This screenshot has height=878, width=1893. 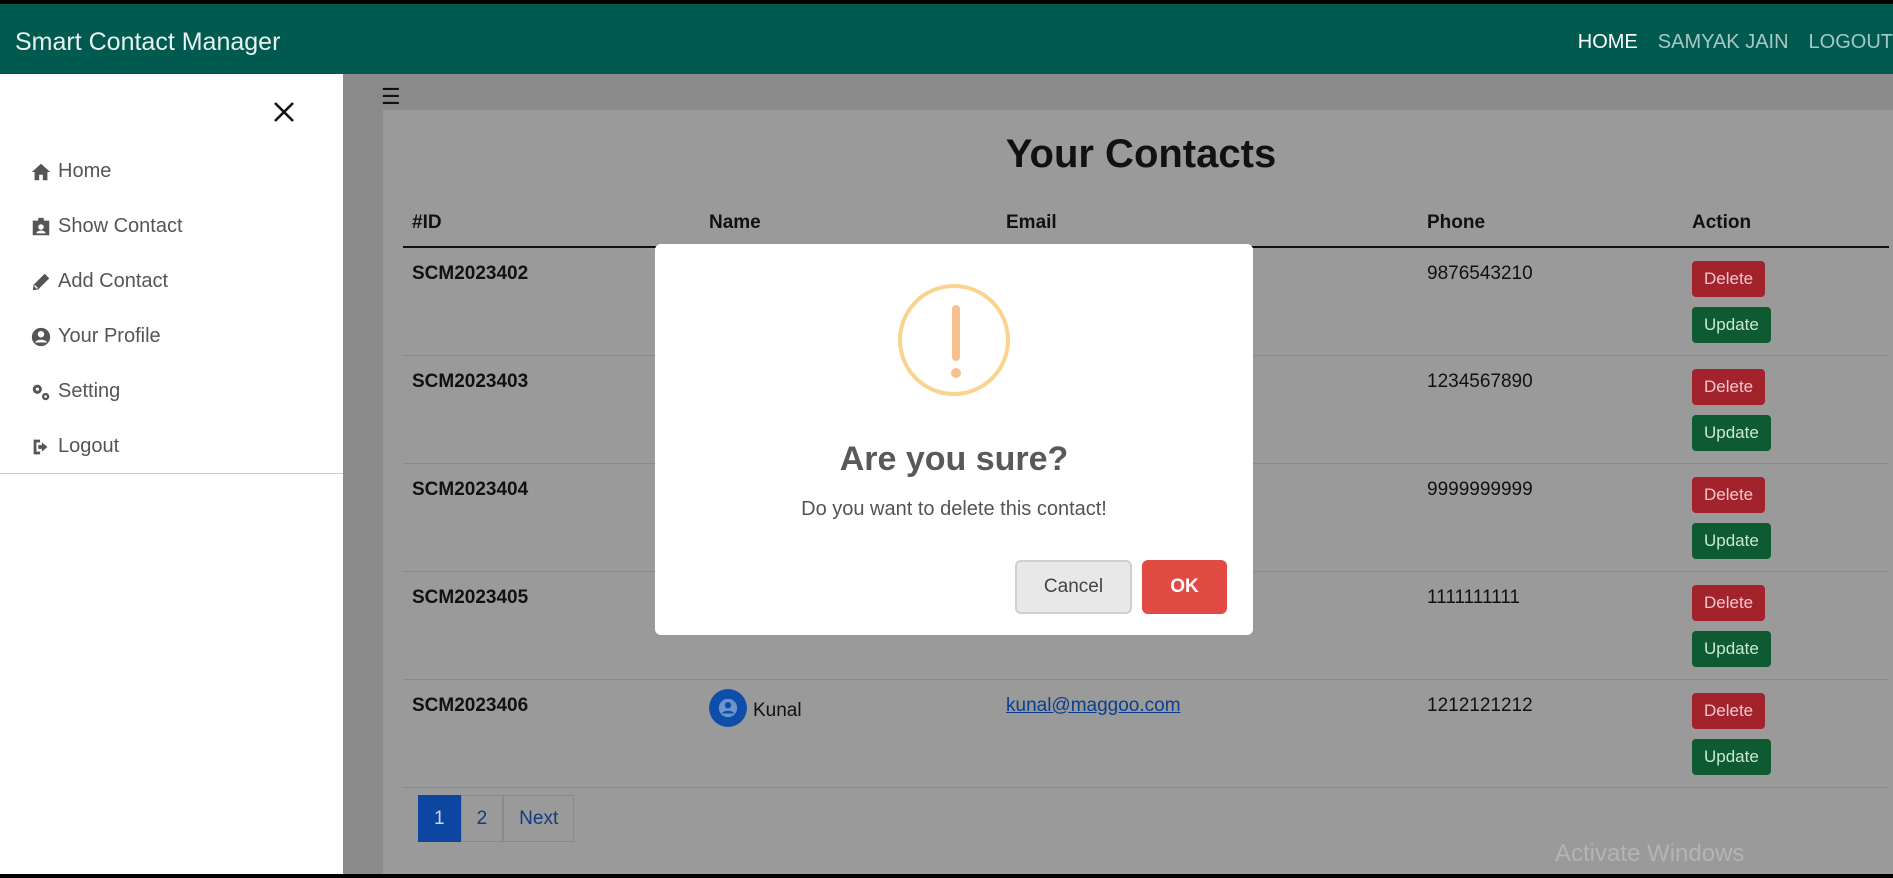 I want to click on pencil-icon, so click(x=41, y=281).